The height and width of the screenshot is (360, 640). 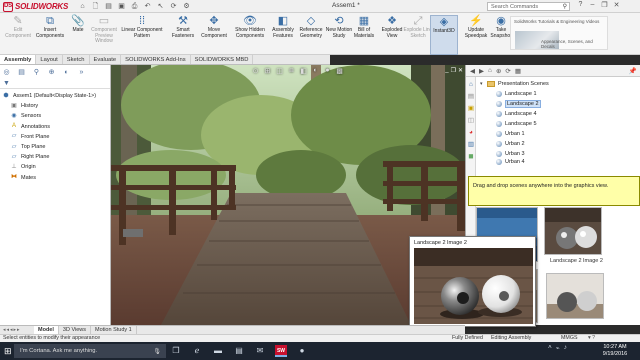 What do you see at coordinates (559, 84) in the screenshot?
I see `scenes-folder: ▾ Presentation Scenes` at bounding box center [559, 84].